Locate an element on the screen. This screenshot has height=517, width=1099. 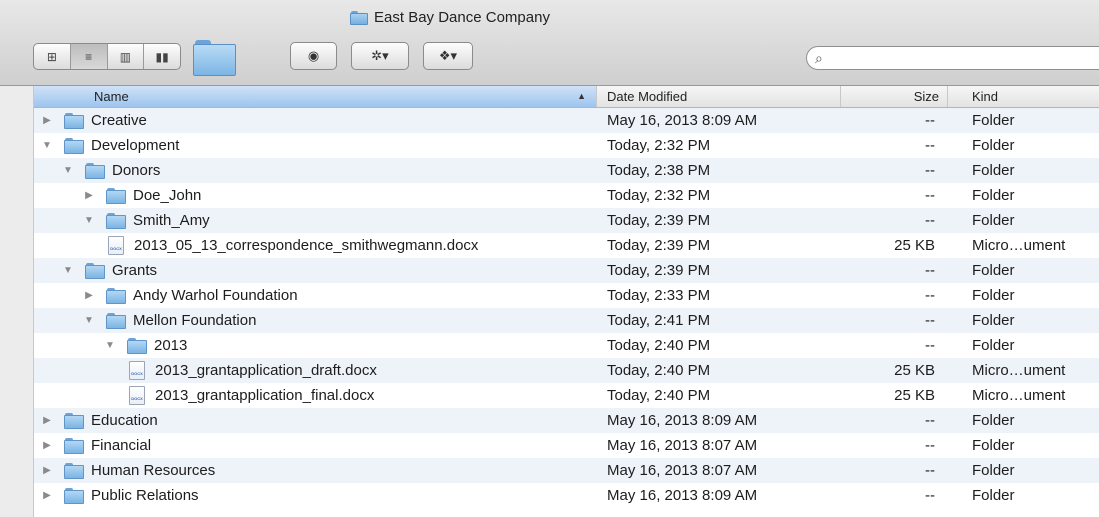
name-cell: DOCX 2013_grantapplication_final.docx is located at coordinates (315, 395).